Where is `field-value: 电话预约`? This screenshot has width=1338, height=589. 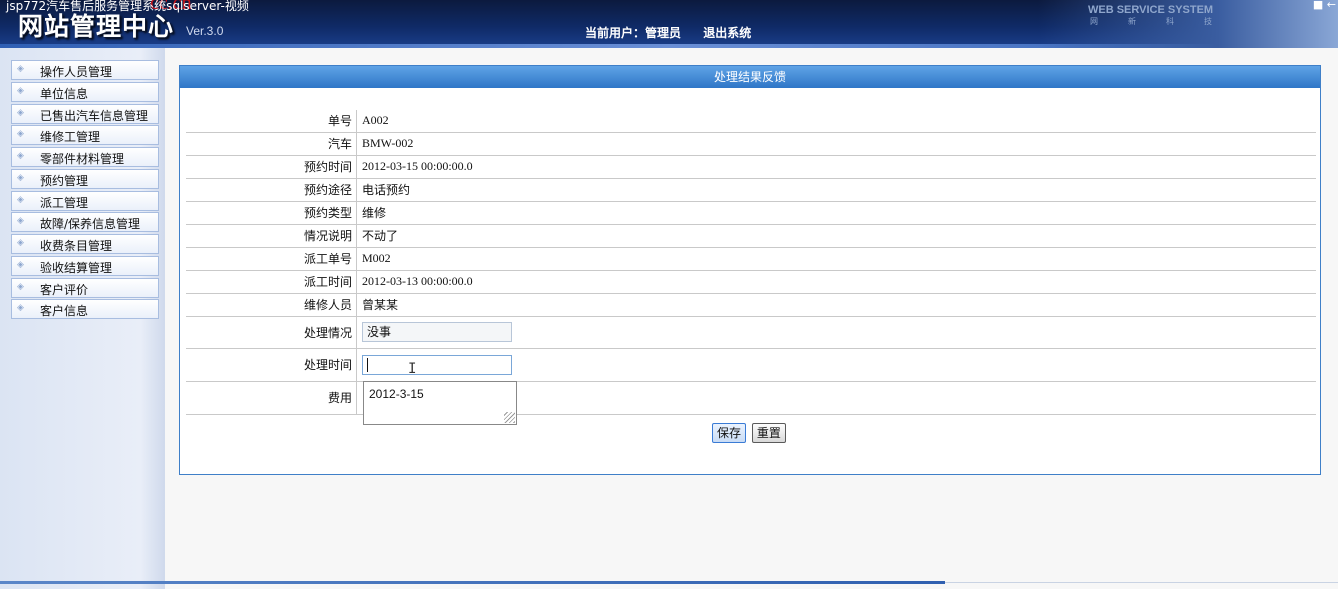
field-value: 电话预约 is located at coordinates (836, 190).